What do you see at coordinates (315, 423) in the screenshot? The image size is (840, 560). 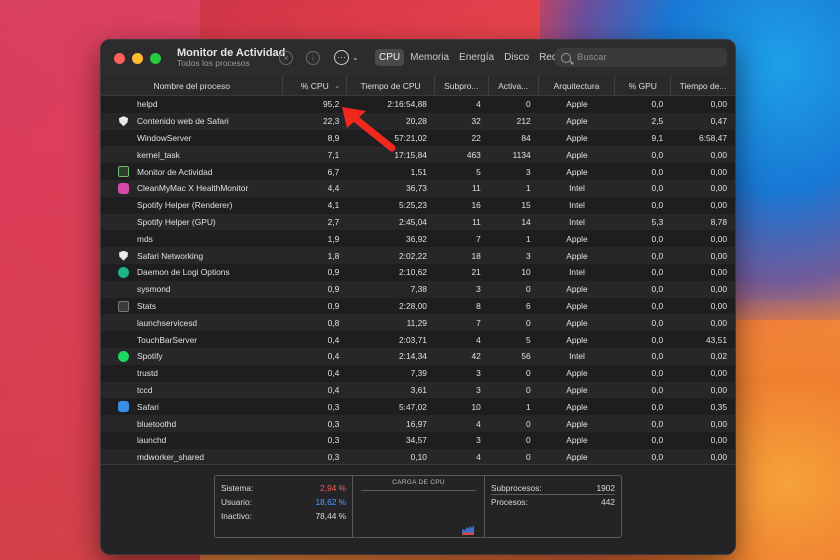 I see `cpu-percent-cell: 0,3` at bounding box center [315, 423].